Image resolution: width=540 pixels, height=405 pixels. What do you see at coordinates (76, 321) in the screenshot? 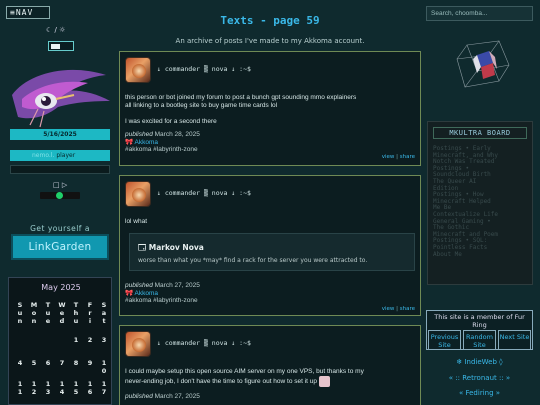
I see `weekday: u` at bounding box center [76, 321].